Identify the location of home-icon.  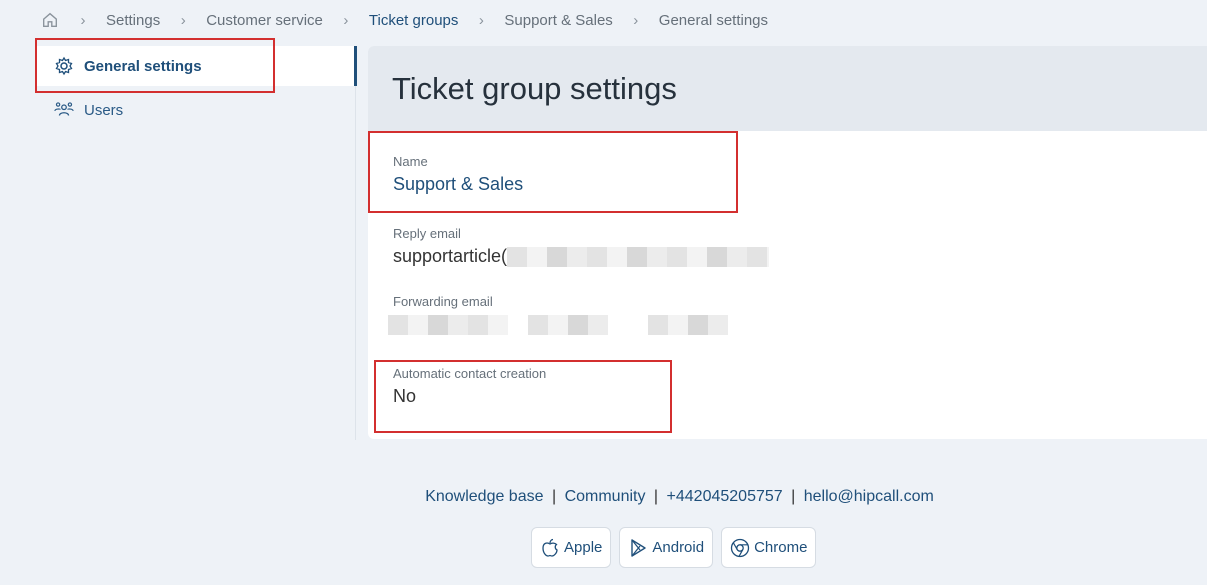
(50, 20).